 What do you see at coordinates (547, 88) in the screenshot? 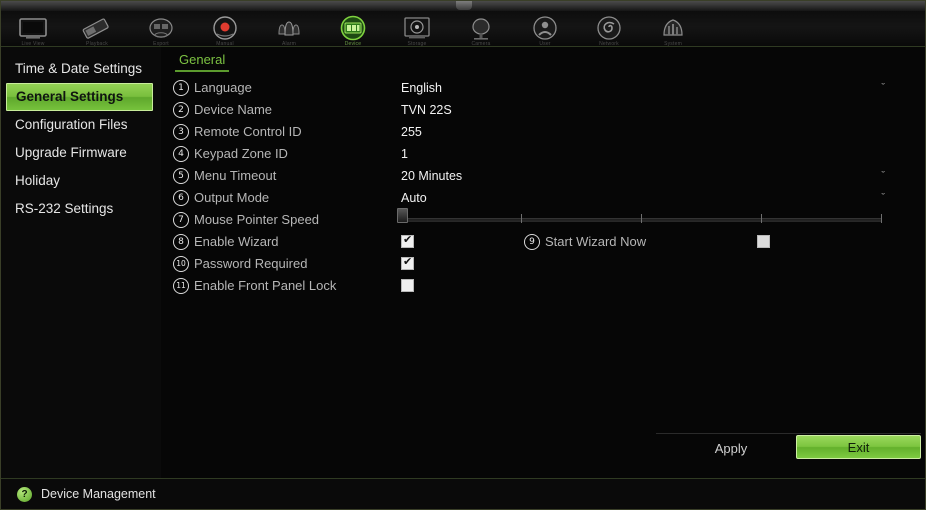
I see `setting-row-language: 1 Language English ˇ` at bounding box center [547, 88].